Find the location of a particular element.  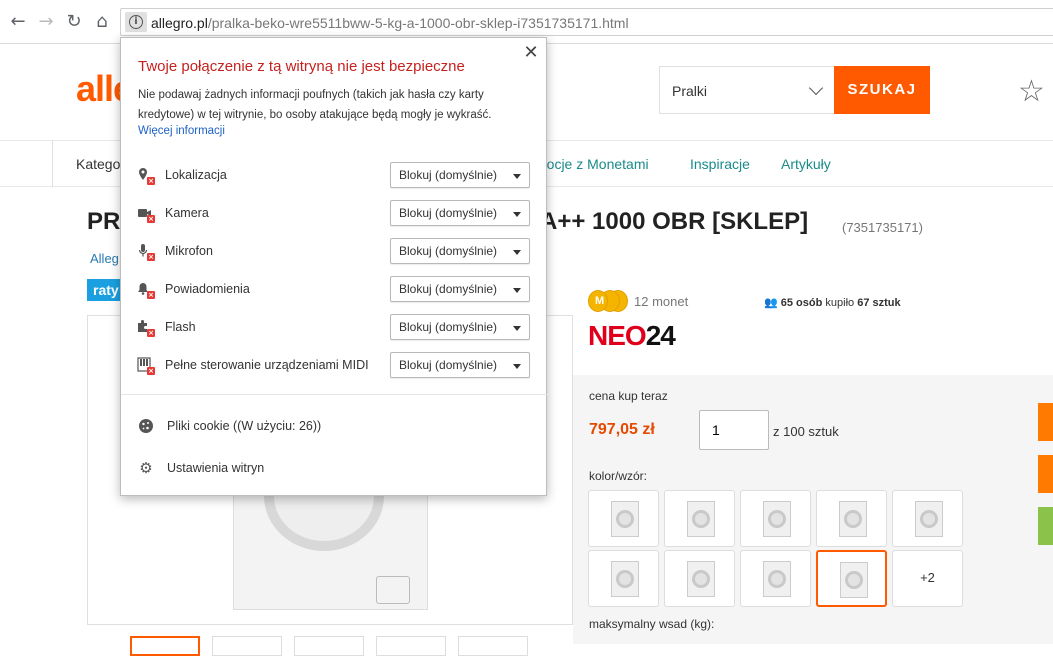

category-select: Pralki is located at coordinates (747, 90).